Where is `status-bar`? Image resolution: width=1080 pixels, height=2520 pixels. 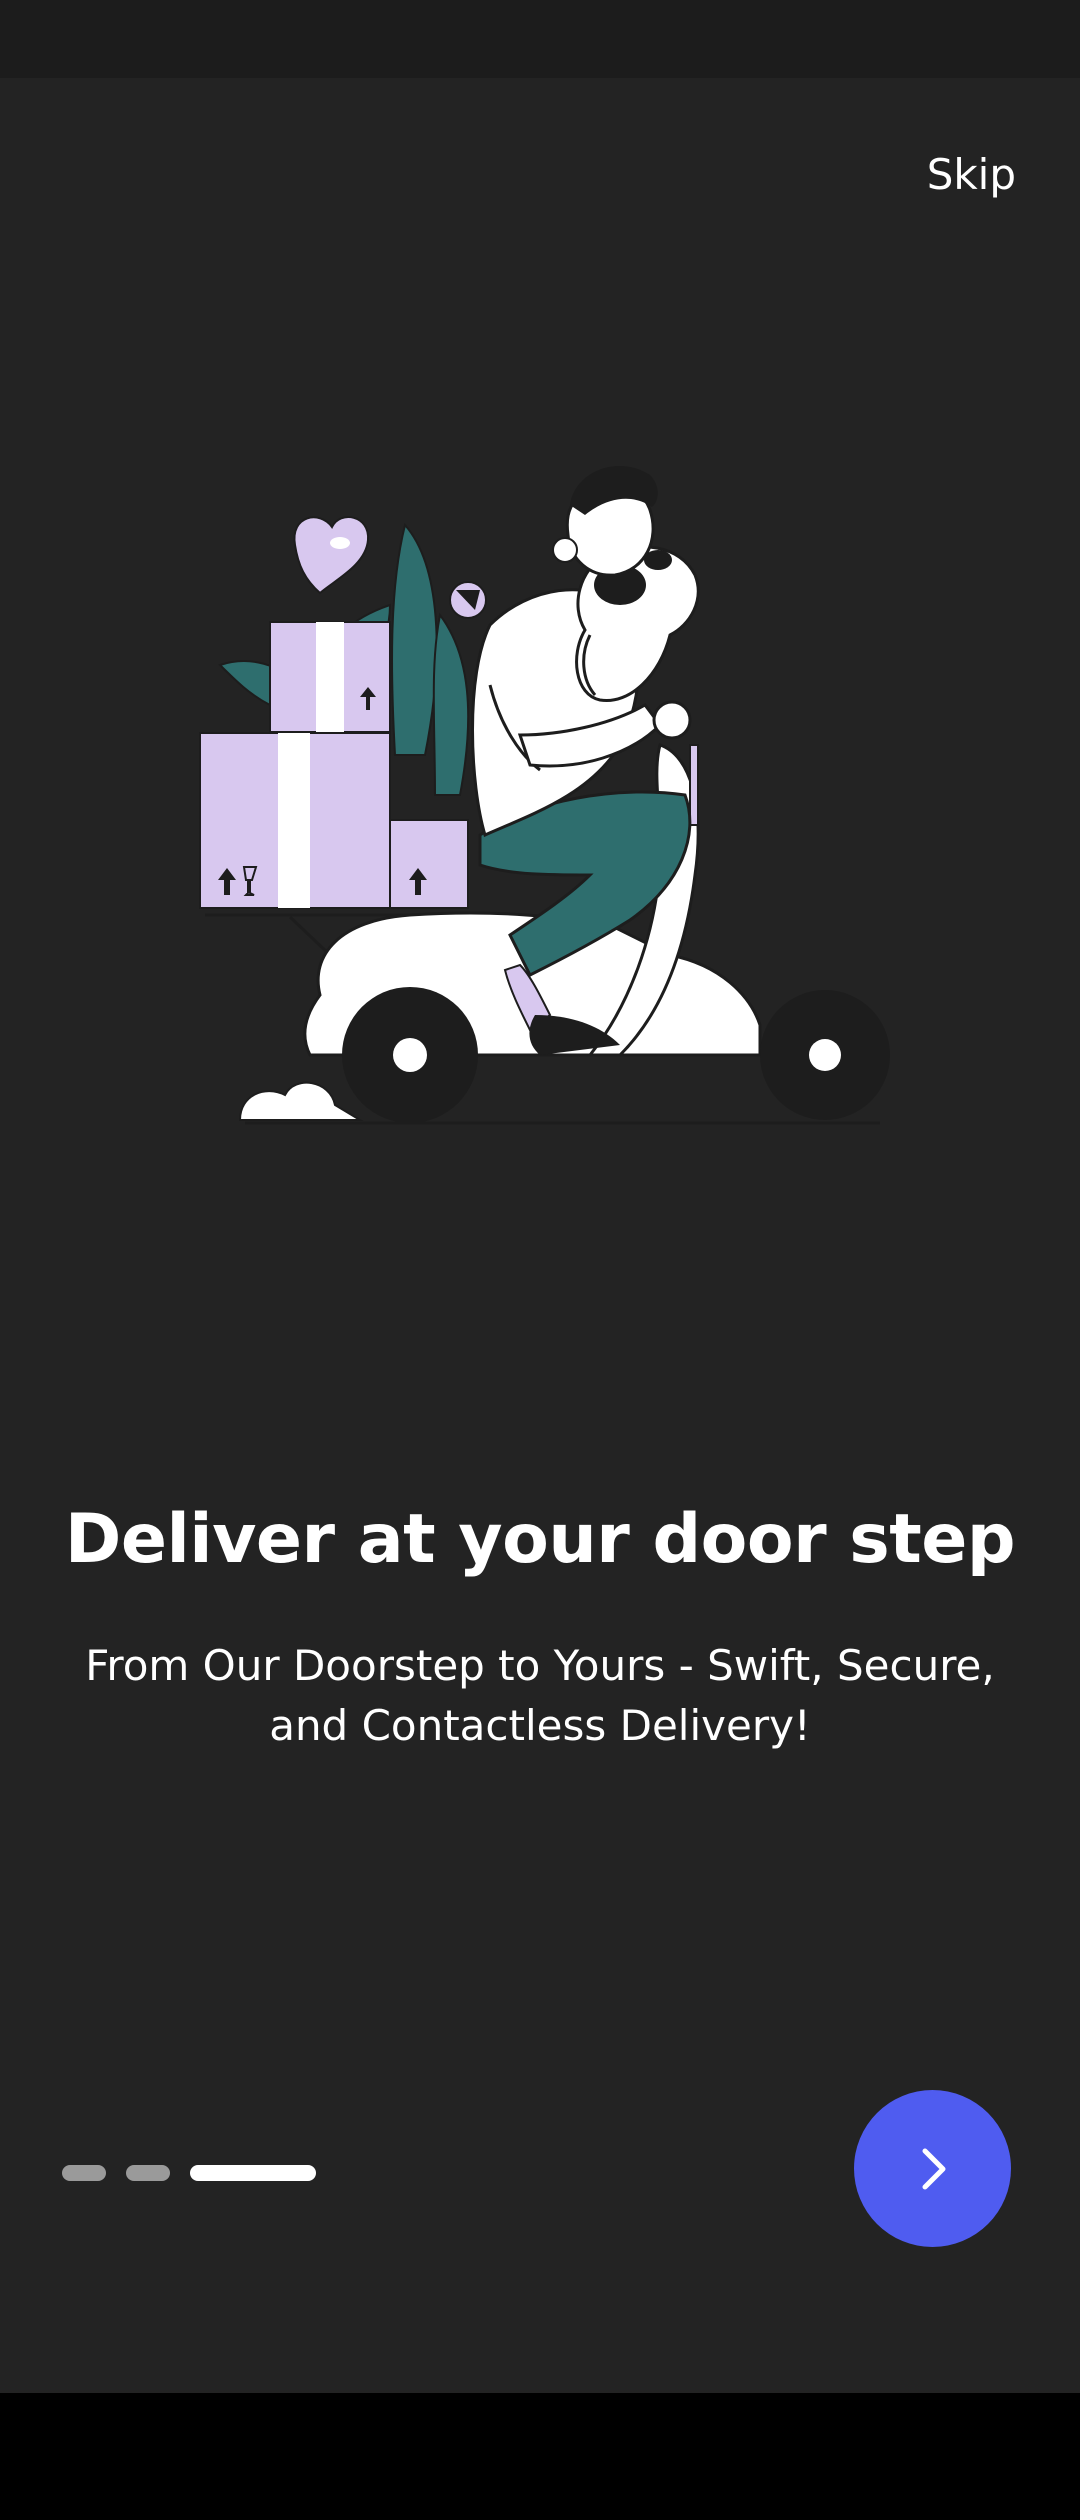 status-bar is located at coordinates (540, 39).